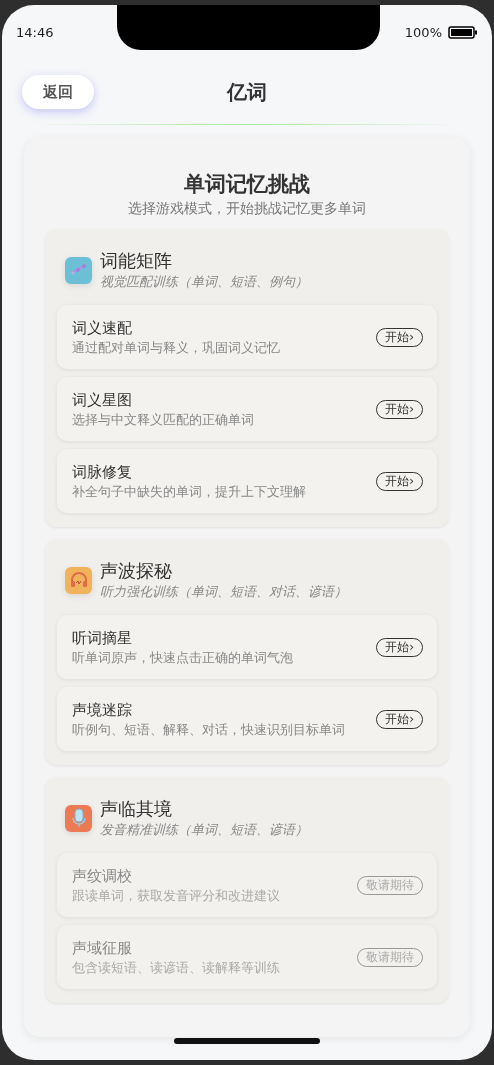 This screenshot has height=1065, width=494. Describe the element at coordinates (204, 830) in the screenshot. I see `section-subtitle: 发音精准训练（单词、短语、谚语）` at that location.